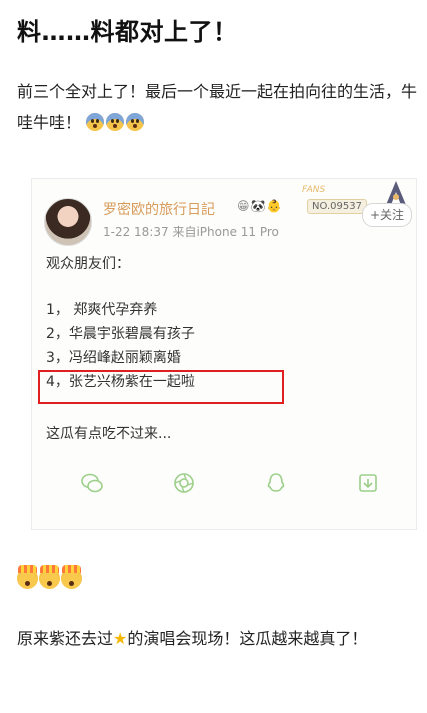 The image size is (427, 713). I want to click on paragraph-1-text: 前三个全对上了！最后一个最近一起在拍向往的生活，牛哇牛哇！, so click(217, 107).